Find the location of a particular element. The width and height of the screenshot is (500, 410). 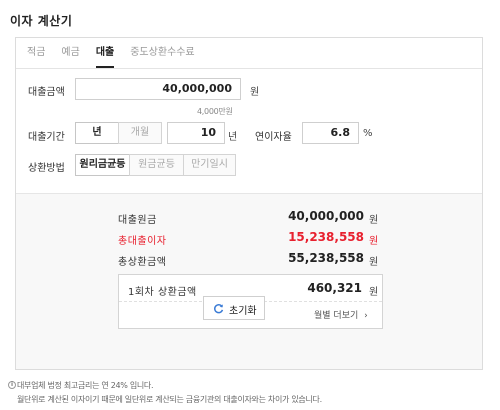

loan-amount-hint: 4,000만원 is located at coordinates (215, 111).